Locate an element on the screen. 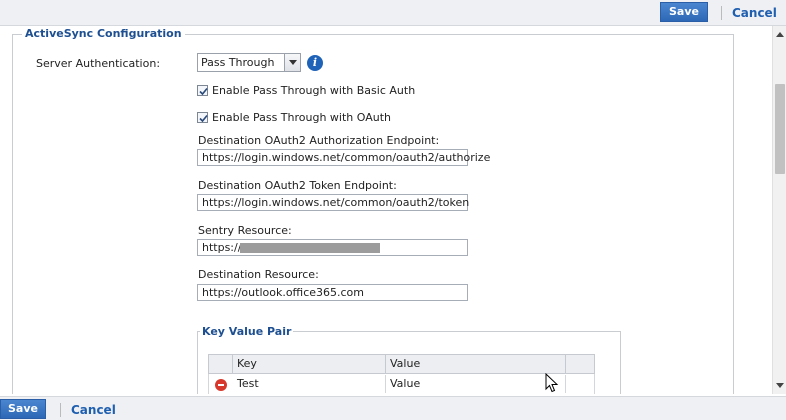 The height and width of the screenshot is (420, 786). server-auth-value: Pass Through is located at coordinates (238, 62).